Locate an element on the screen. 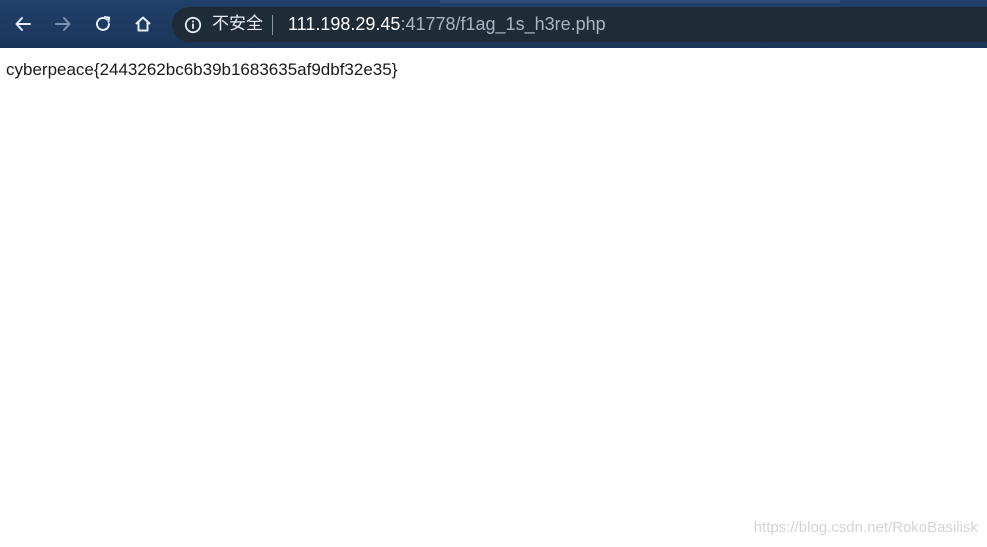 Image resolution: width=987 pixels, height=547 pixels. address-bar: 不安全 111.198.29.45:41778/f1ag_1s_h3re.php is located at coordinates (579, 24).